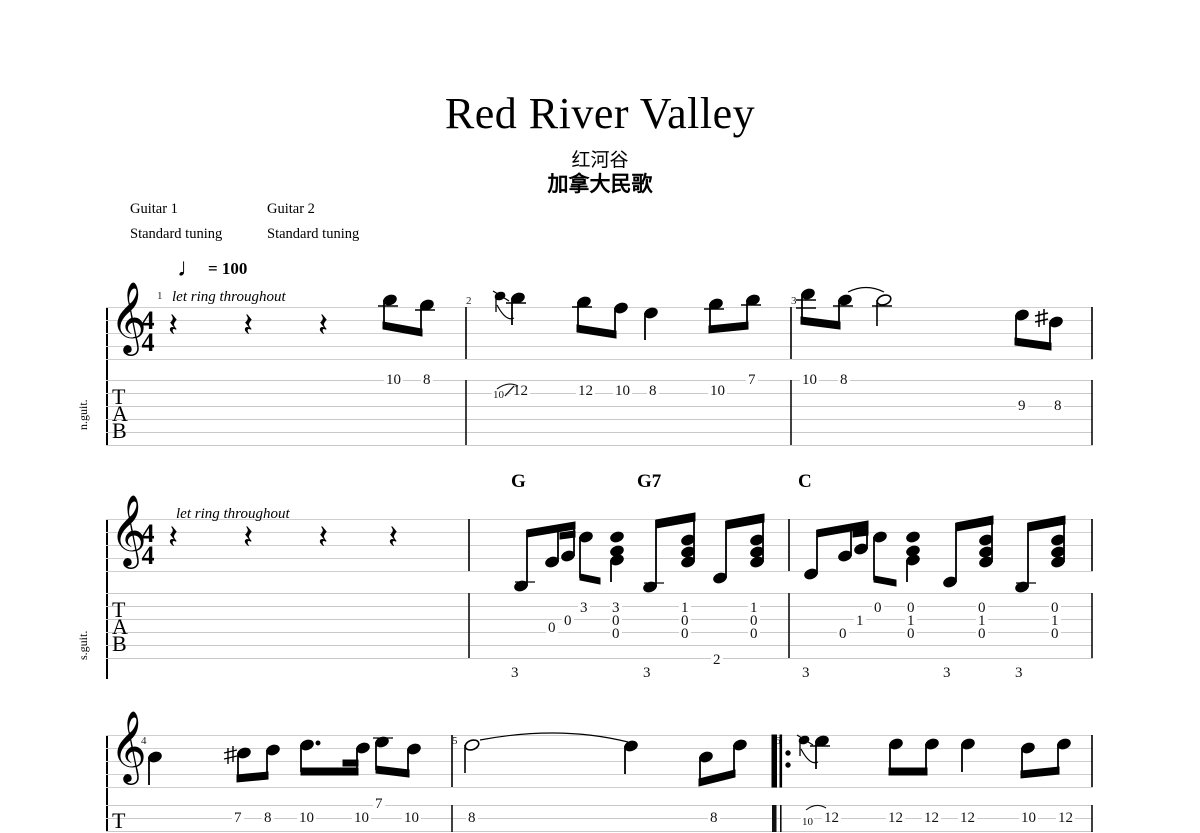 This screenshot has width=1200, height=833. I want to click on guitar1-tuning: Standard tuning, so click(176, 234).